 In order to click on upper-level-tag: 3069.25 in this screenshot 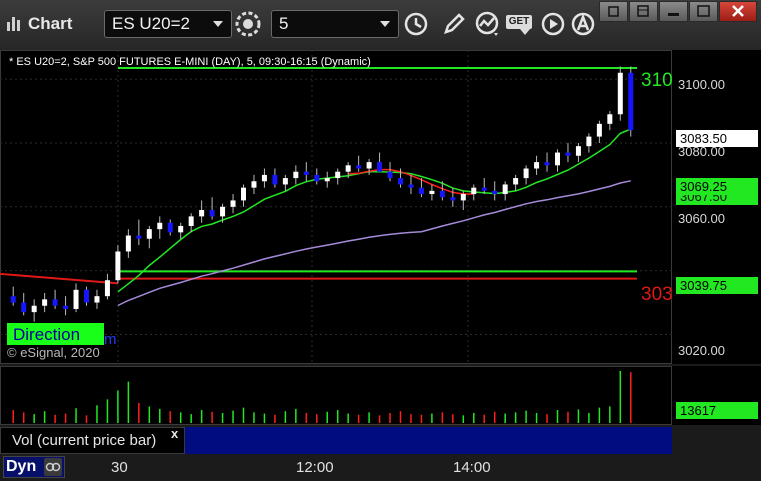, I will do `click(717, 186)`.